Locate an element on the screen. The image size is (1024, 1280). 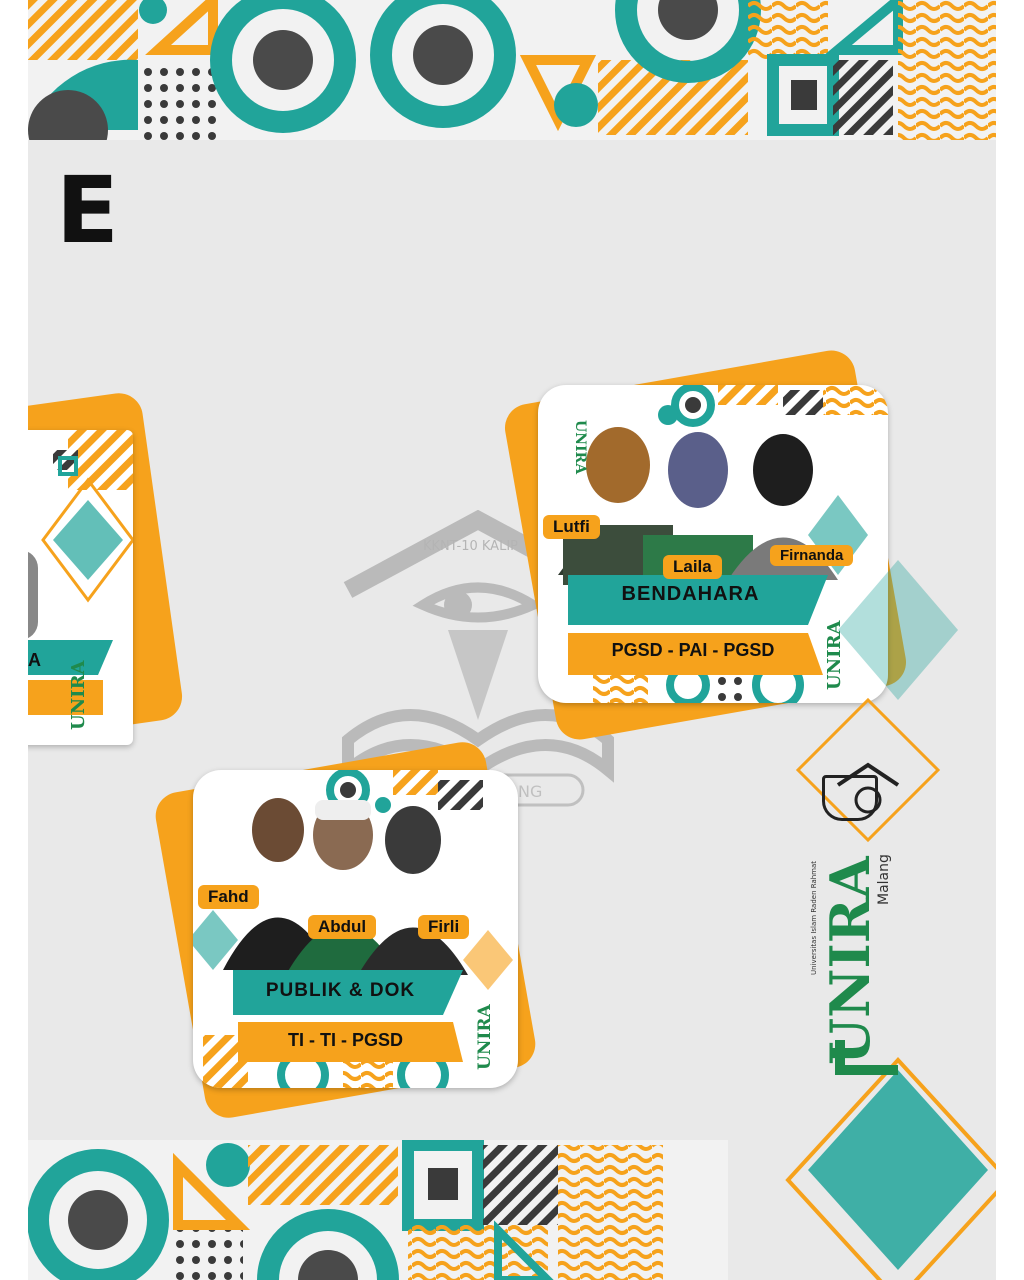
unira-city-text: Malang is located at coordinates (884, 879).